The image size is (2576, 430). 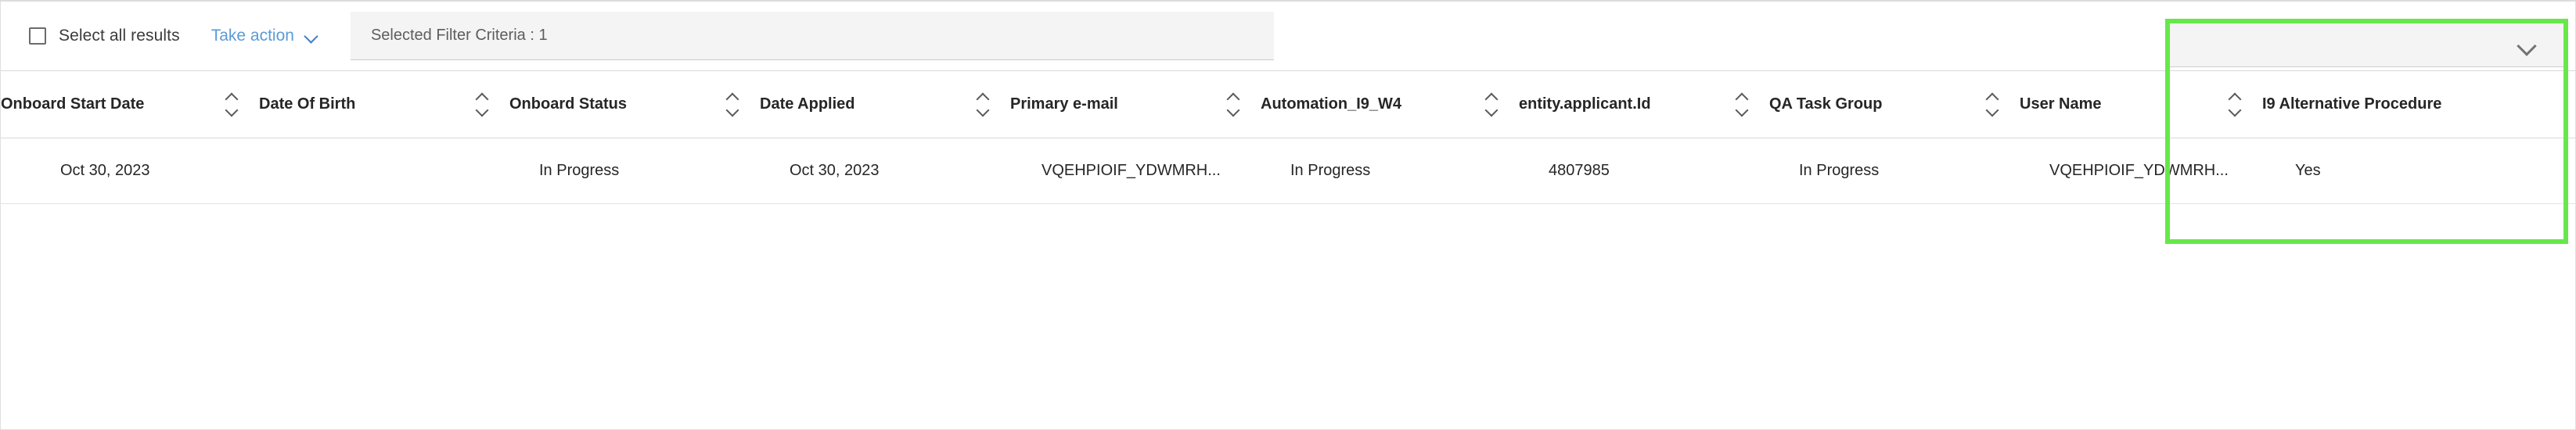 I want to click on column-panel-collapse-button, so click(x=2366, y=45).